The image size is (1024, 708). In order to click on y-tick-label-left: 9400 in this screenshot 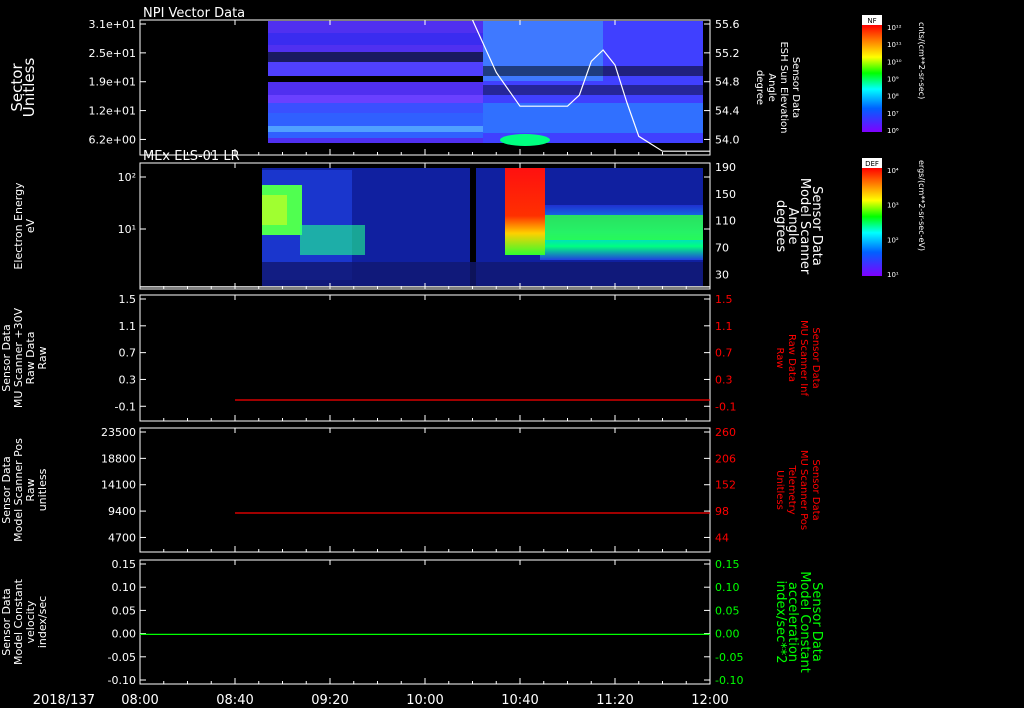, I will do `click(122, 511)`.